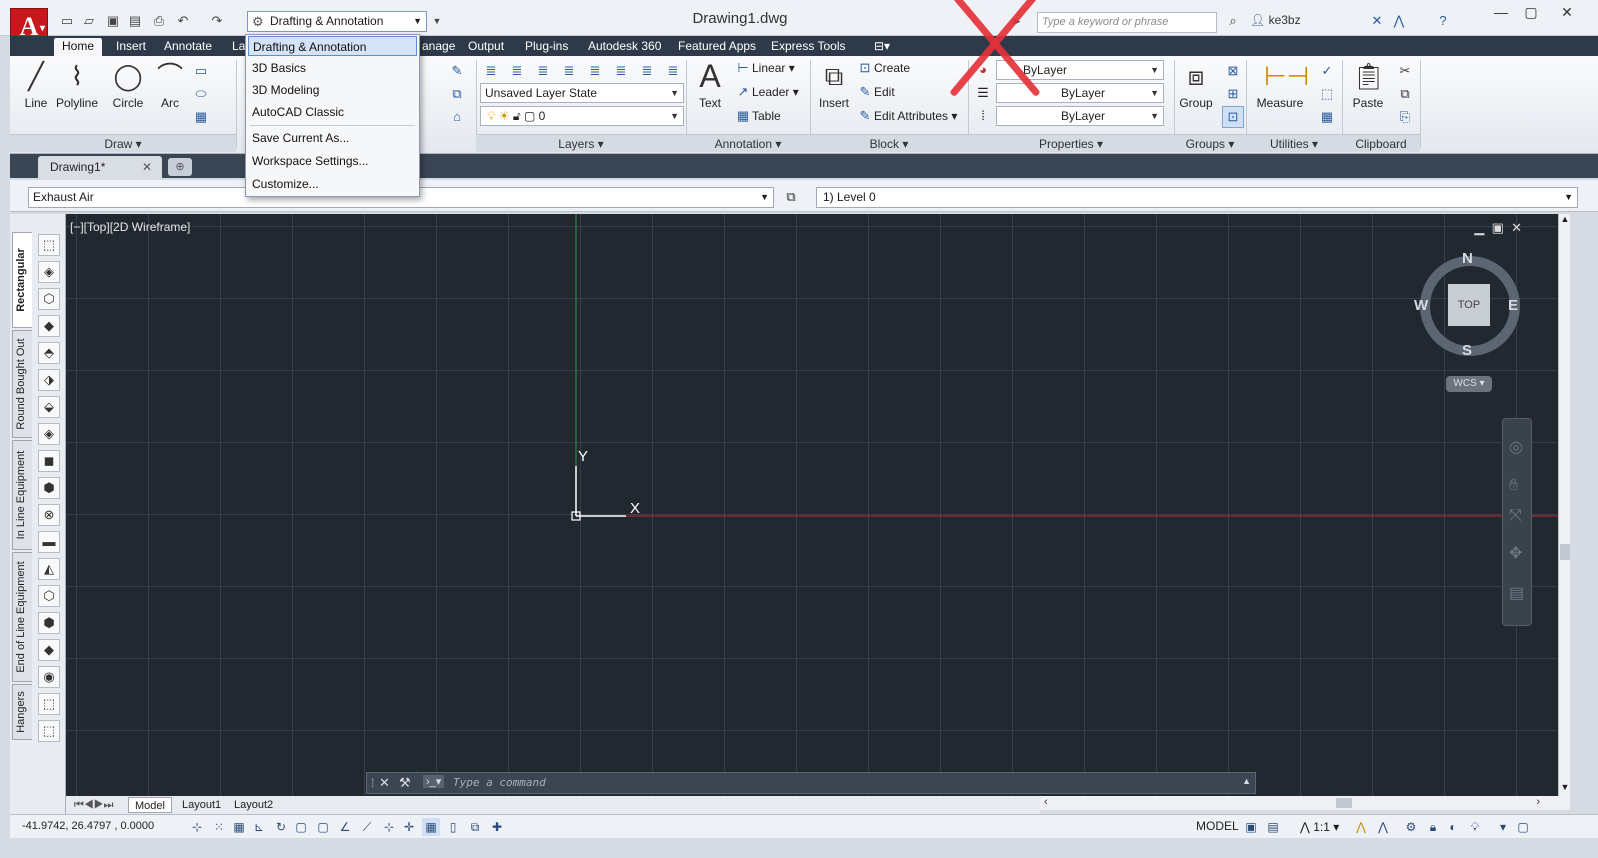 The width and height of the screenshot is (1598, 858). I want to click on panel-title-utilities: Utilities ▾, so click(1294, 143).